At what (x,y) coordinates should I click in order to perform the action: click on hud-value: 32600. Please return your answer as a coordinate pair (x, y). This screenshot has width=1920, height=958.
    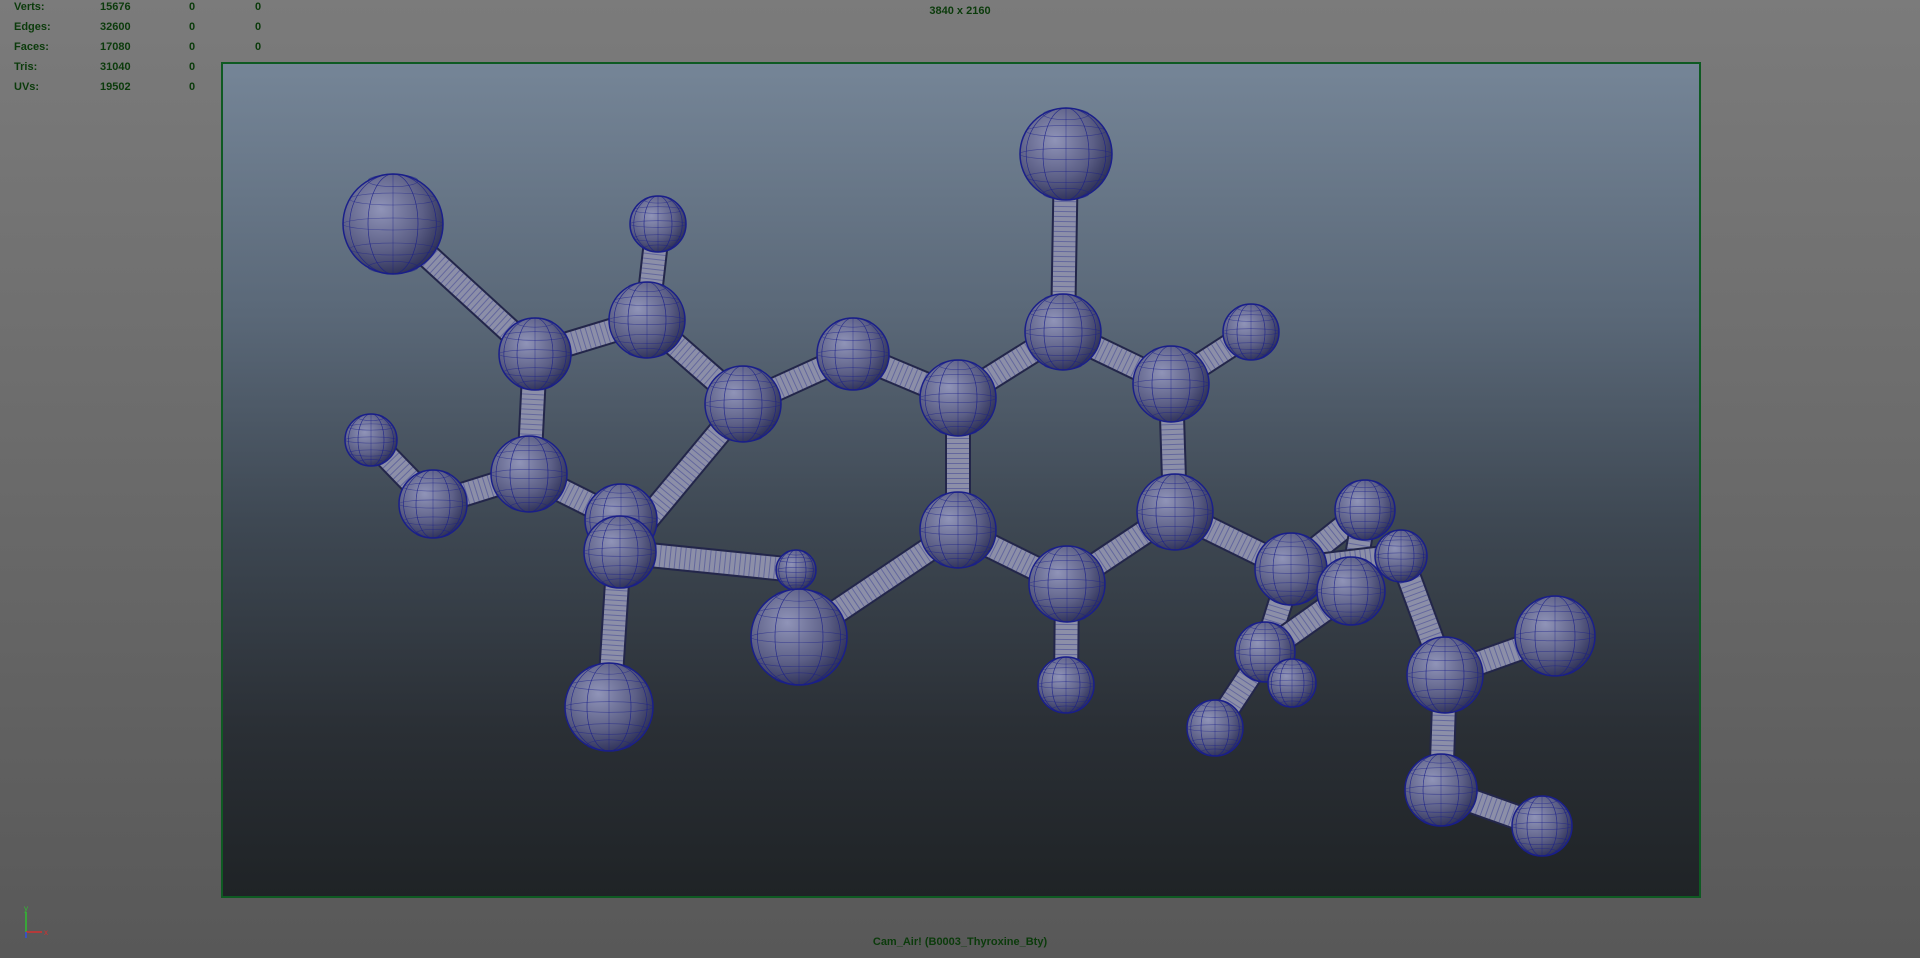
    Looking at the image, I should click on (115, 27).